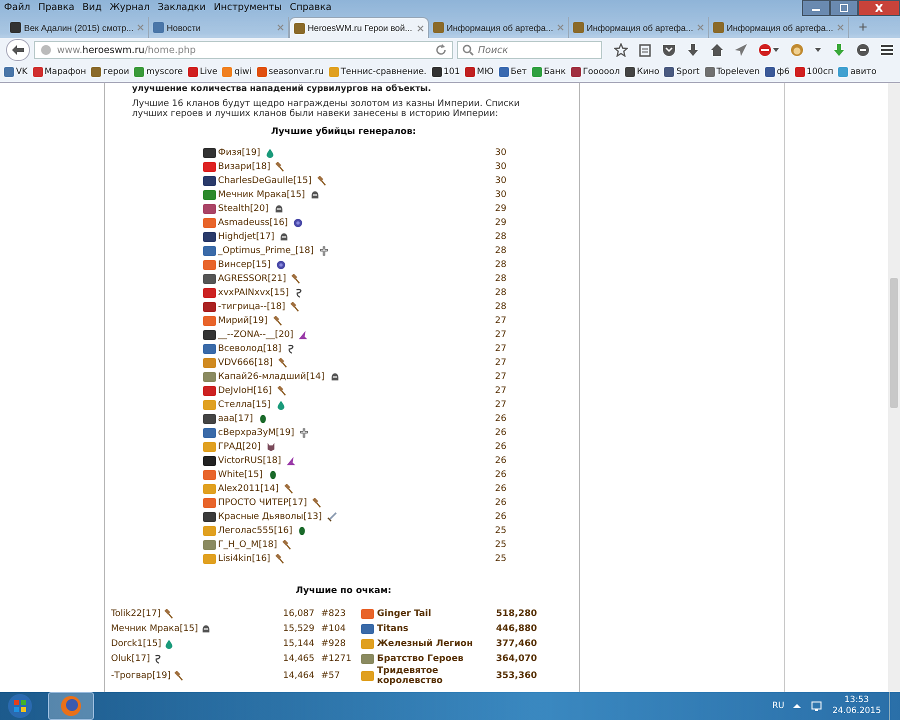  I want to click on bookmark-item: МЮ, so click(479, 72).